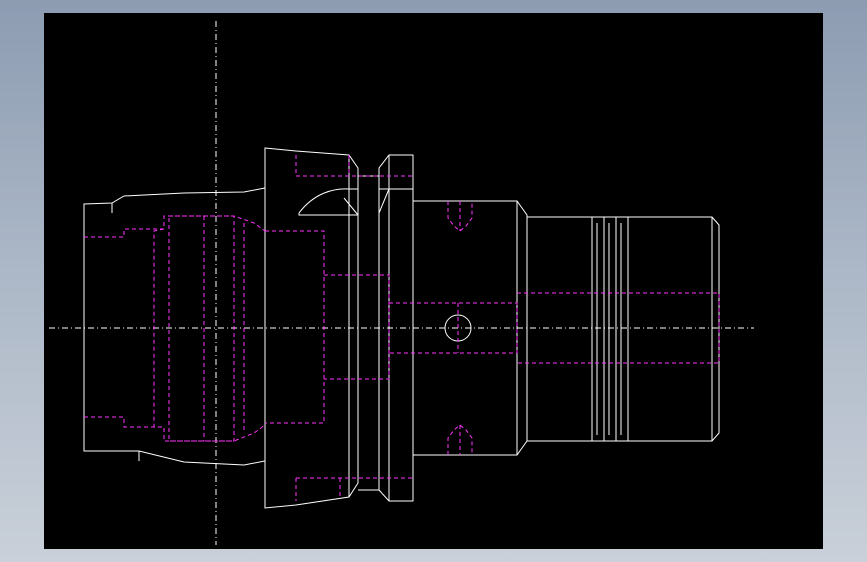 Image resolution: width=867 pixels, height=562 pixels. Describe the element at coordinates (369, 333) in the screenshot. I see `ring-left` at that location.